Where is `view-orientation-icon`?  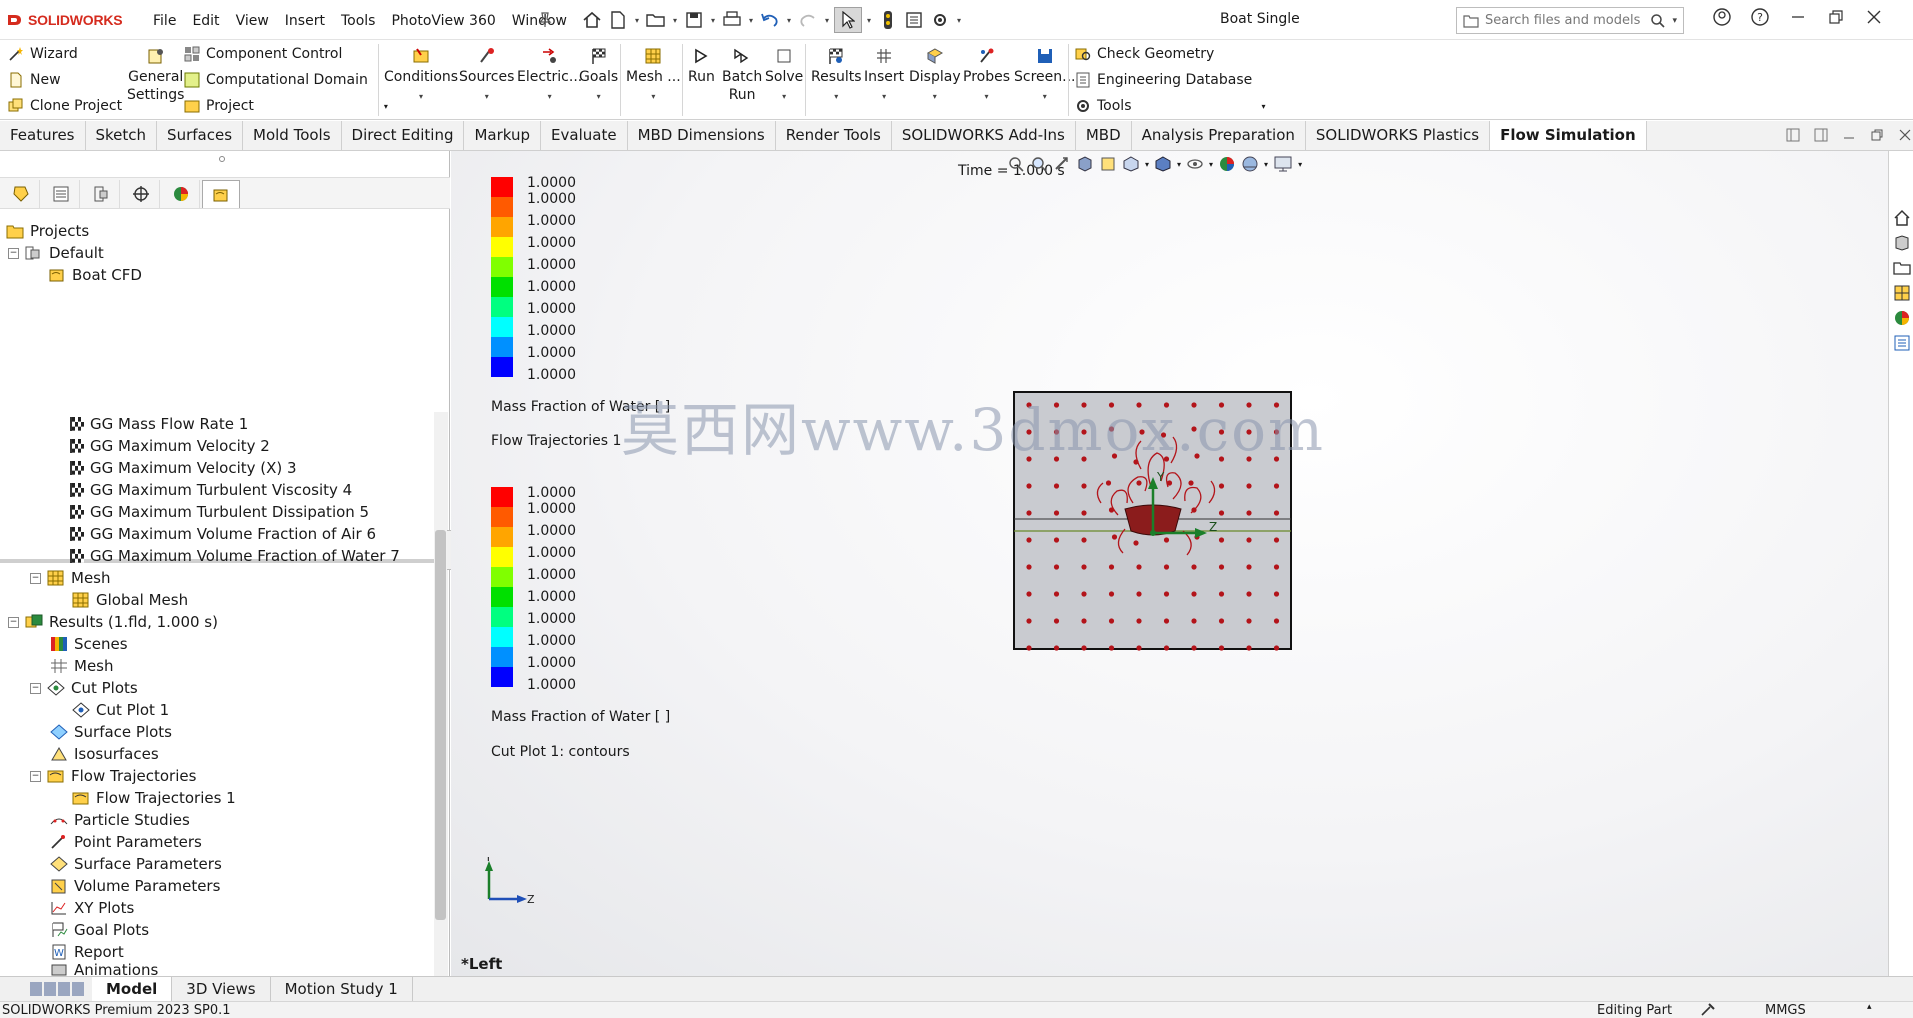
view-orientation-icon is located at coordinates (1131, 164).